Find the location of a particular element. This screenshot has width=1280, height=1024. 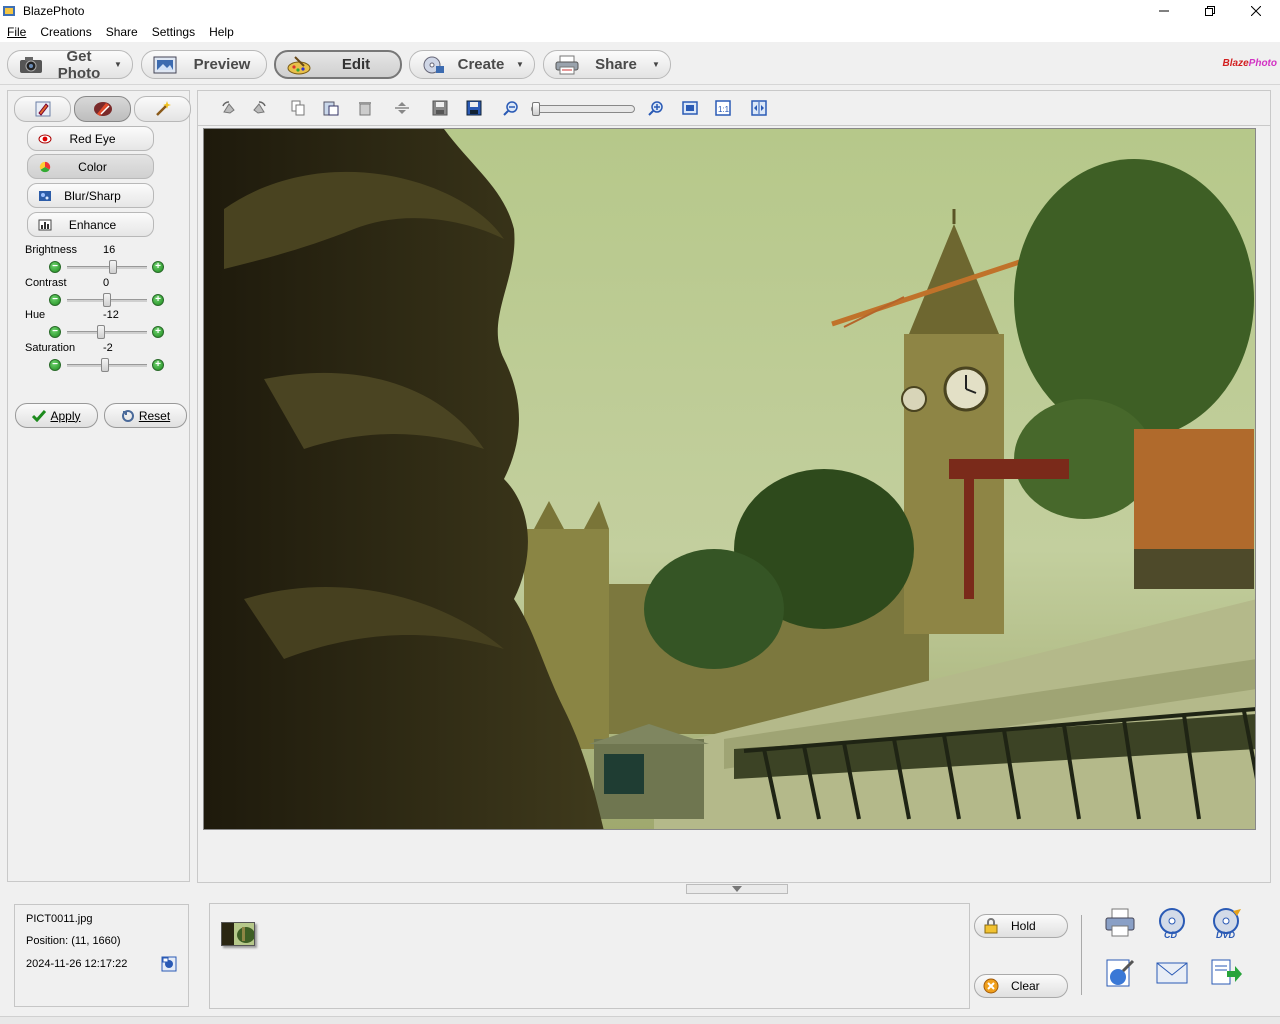

properties-icon is located at coordinates (169, 964).